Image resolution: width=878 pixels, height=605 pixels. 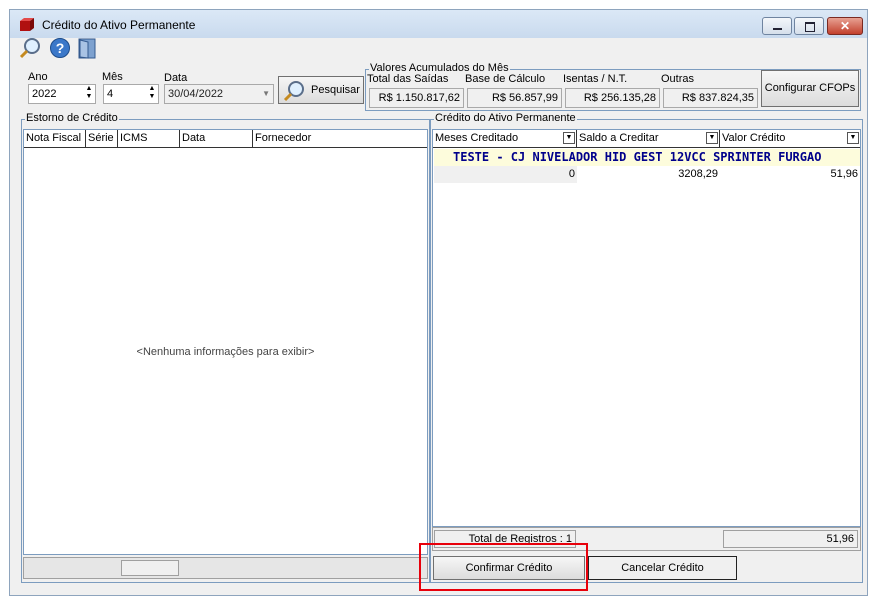 What do you see at coordinates (44, 94) in the screenshot?
I see `ano-value: 2022` at bounding box center [44, 94].